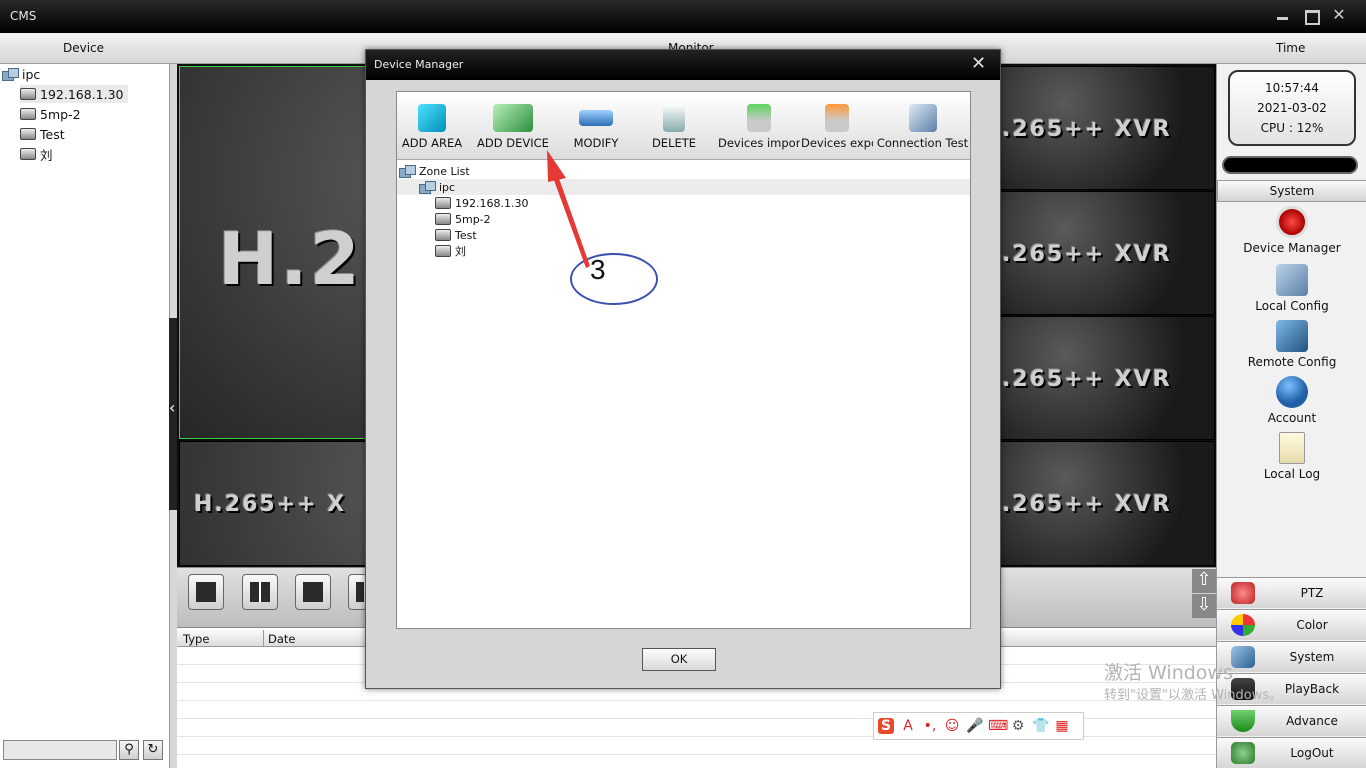 The height and width of the screenshot is (768, 1366). What do you see at coordinates (683, 187) in the screenshot?
I see `zone-ipc: ipc` at bounding box center [683, 187].